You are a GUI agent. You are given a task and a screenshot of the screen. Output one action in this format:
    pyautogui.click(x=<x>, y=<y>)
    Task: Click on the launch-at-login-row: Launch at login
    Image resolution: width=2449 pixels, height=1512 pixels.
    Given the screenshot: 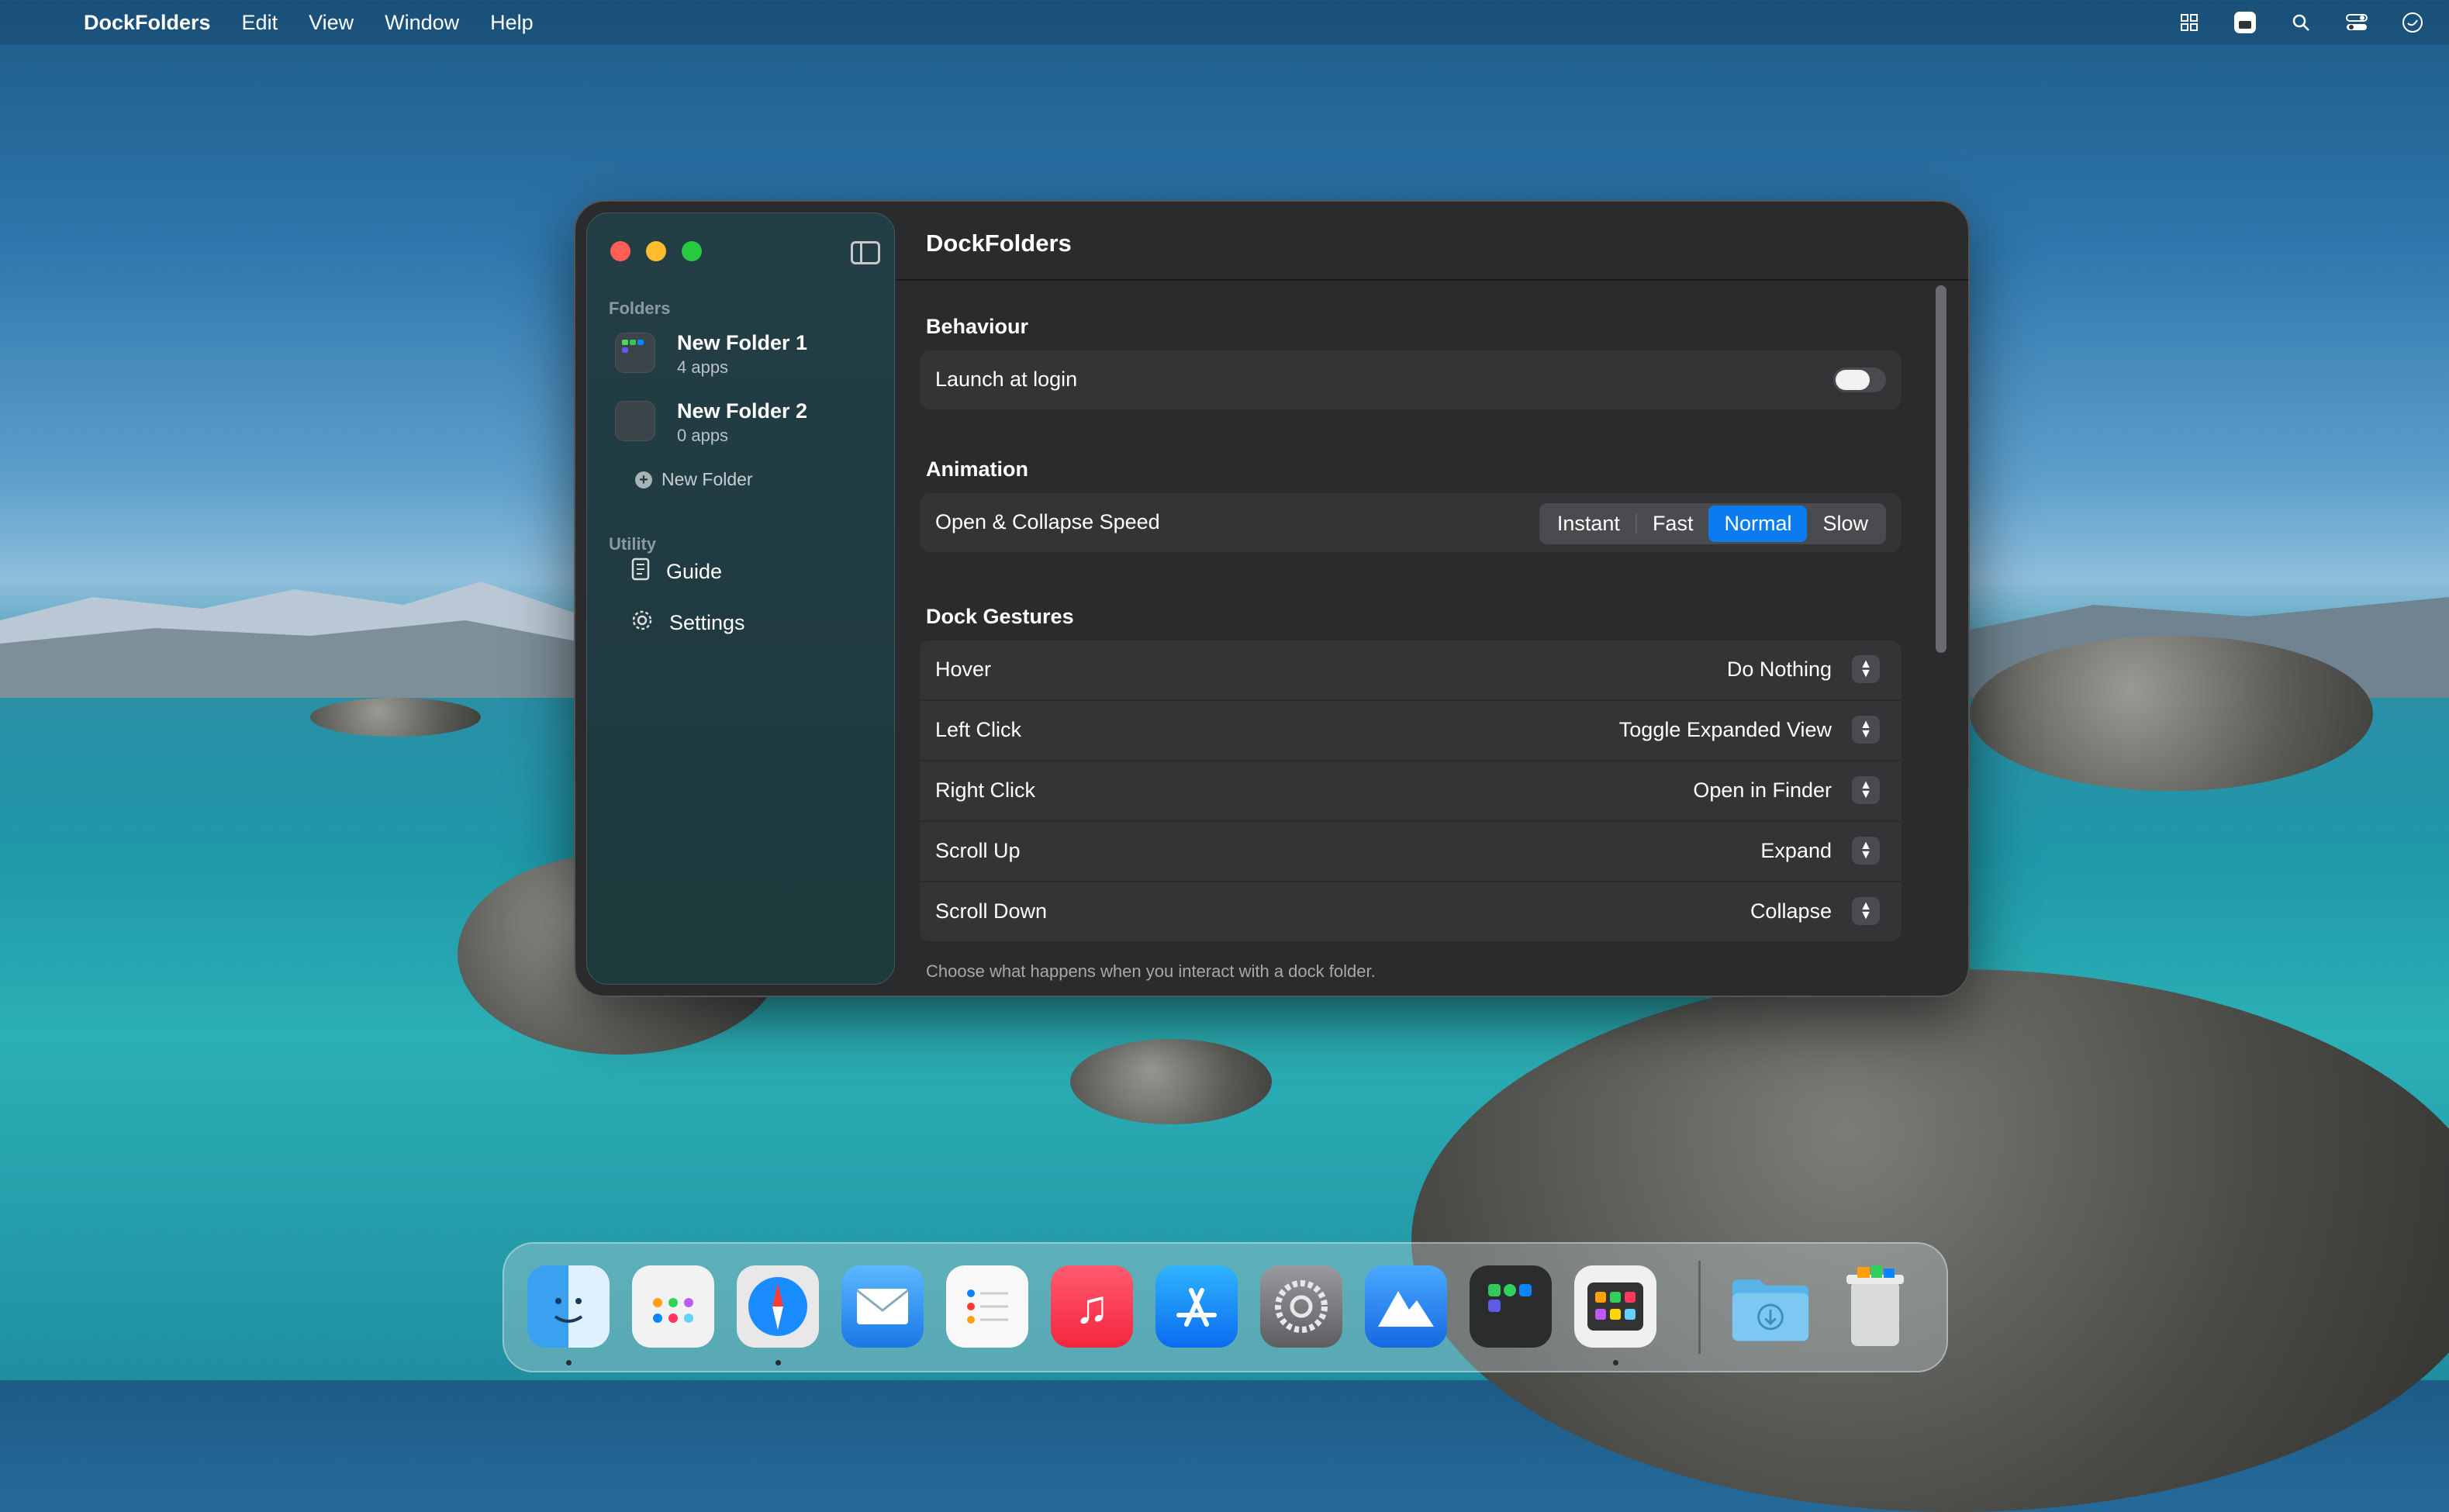 What is the action you would take?
    pyautogui.click(x=1411, y=379)
    